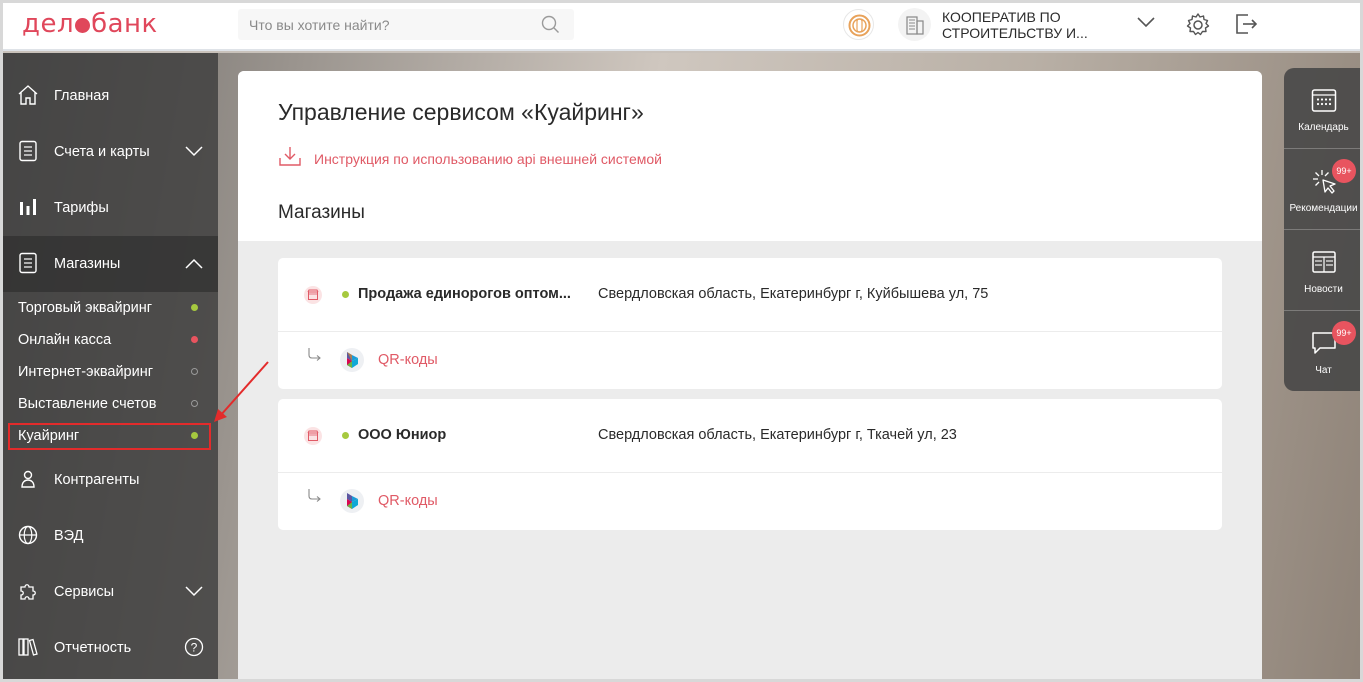  Describe the element at coordinates (28, 647) in the screenshot. I see `books-icon` at that location.